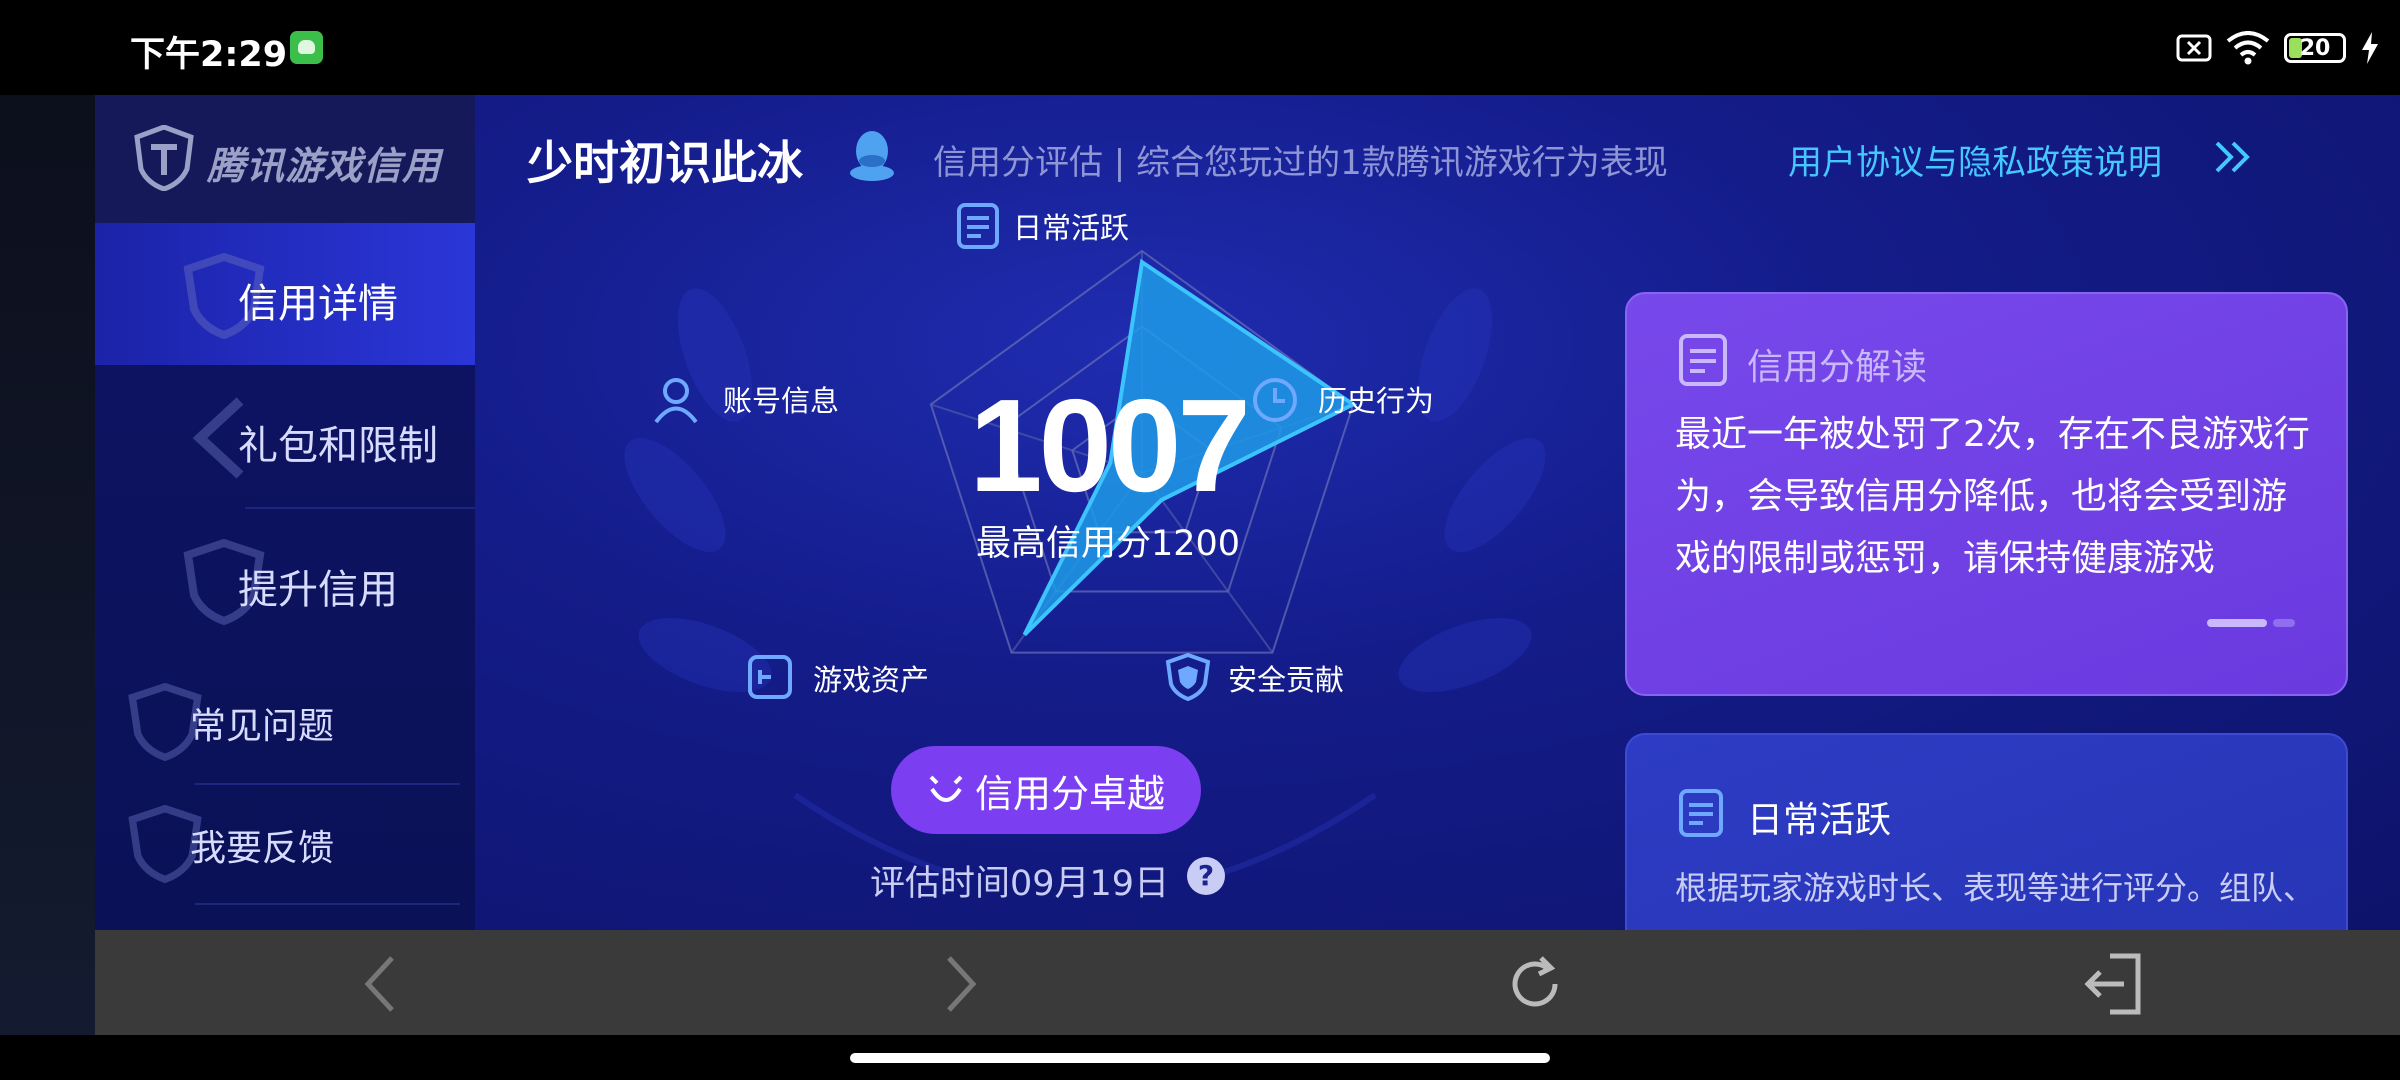  Describe the element at coordinates (1247, 982) in the screenshot. I see `browser-toolbar` at that location.